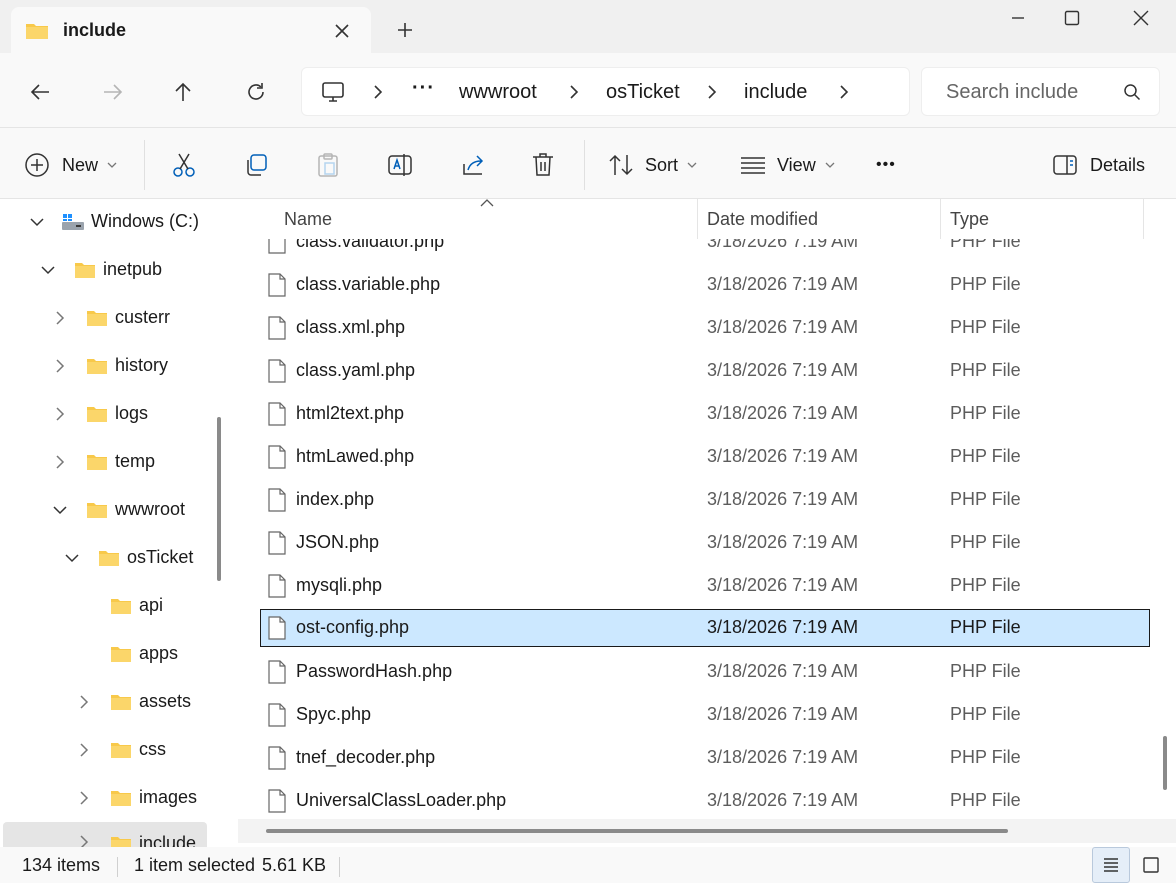 The height and width of the screenshot is (883, 1176). I want to click on tree-item-css: css, so click(104, 750).